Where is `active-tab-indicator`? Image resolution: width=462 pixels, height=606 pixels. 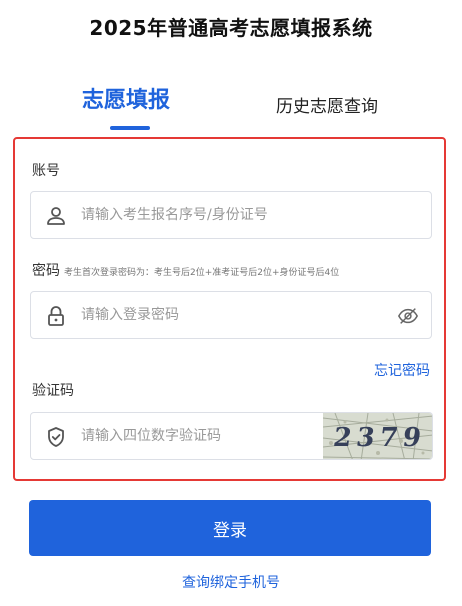 active-tab-indicator is located at coordinates (130, 128).